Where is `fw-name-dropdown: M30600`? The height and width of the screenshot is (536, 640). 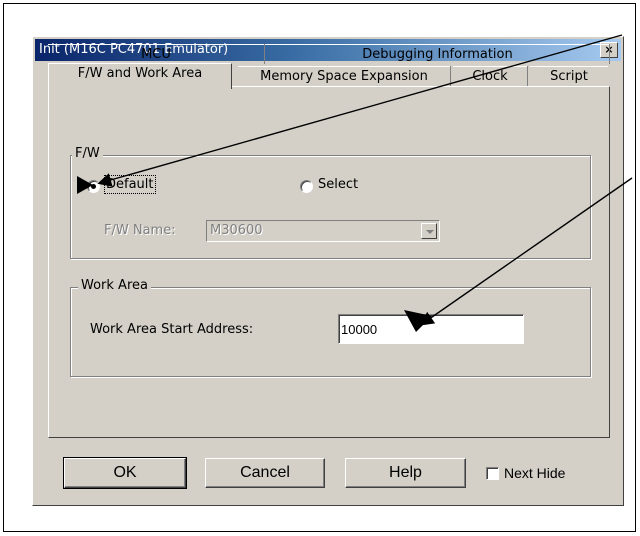 fw-name-dropdown: M30600 is located at coordinates (323, 231).